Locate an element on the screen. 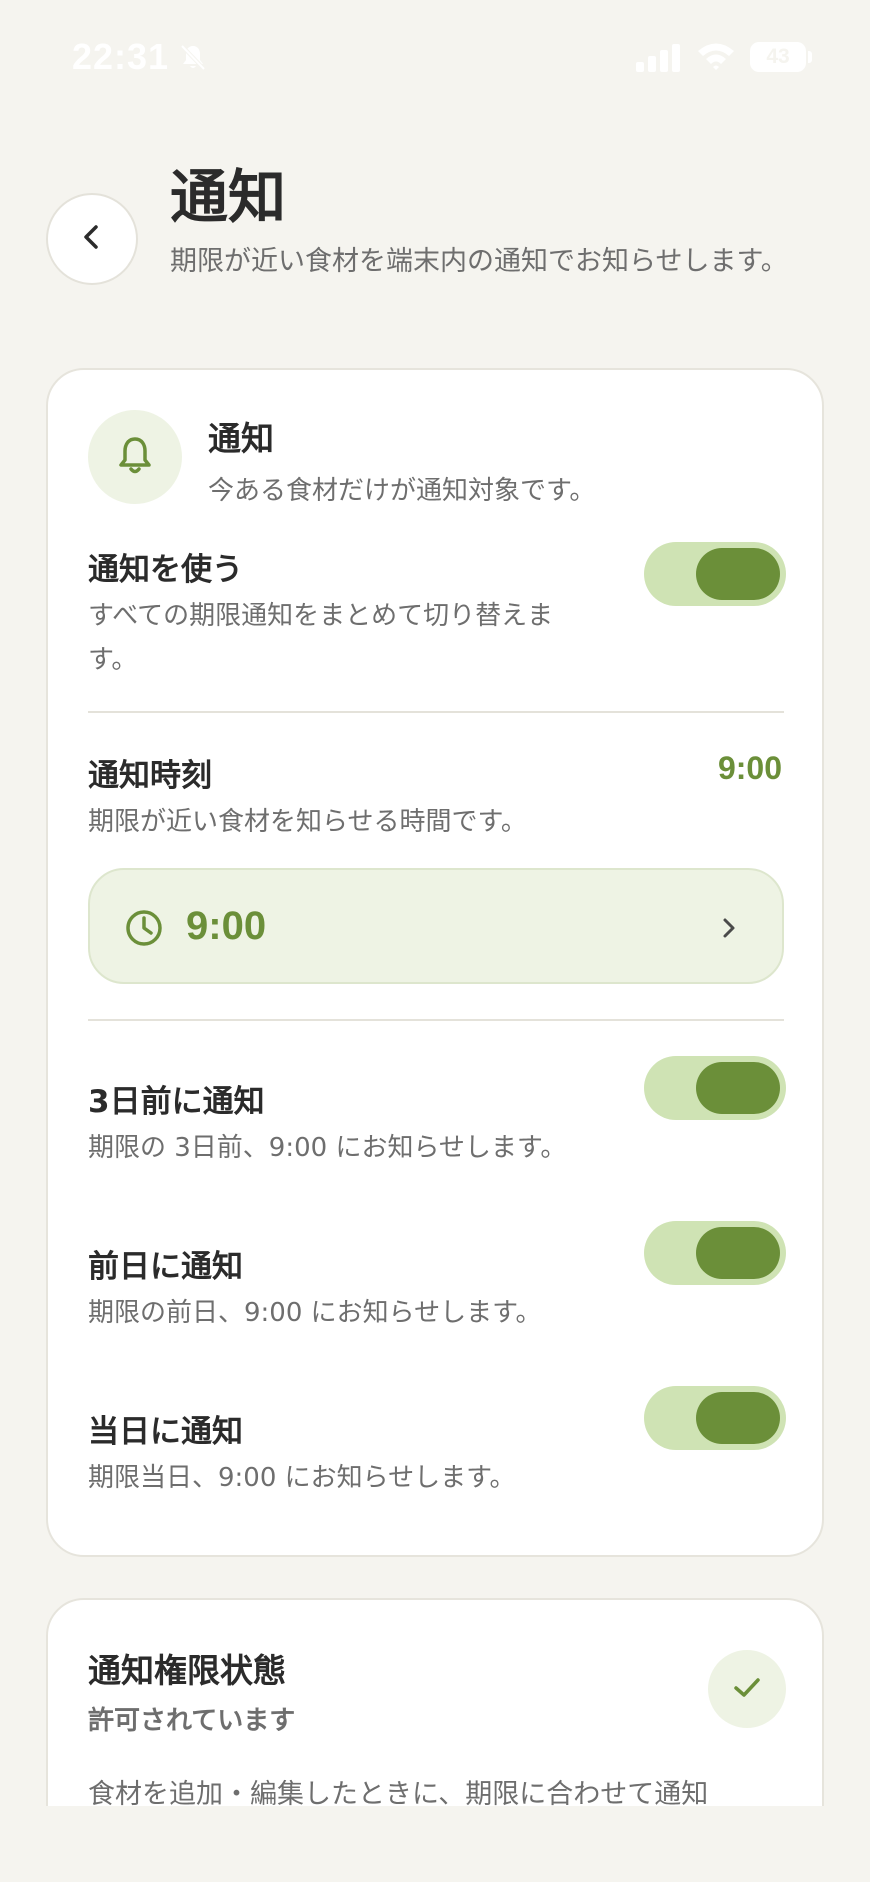  same-day-description: 期限当日、9:00 にお知らせします。 is located at coordinates (302, 1478).